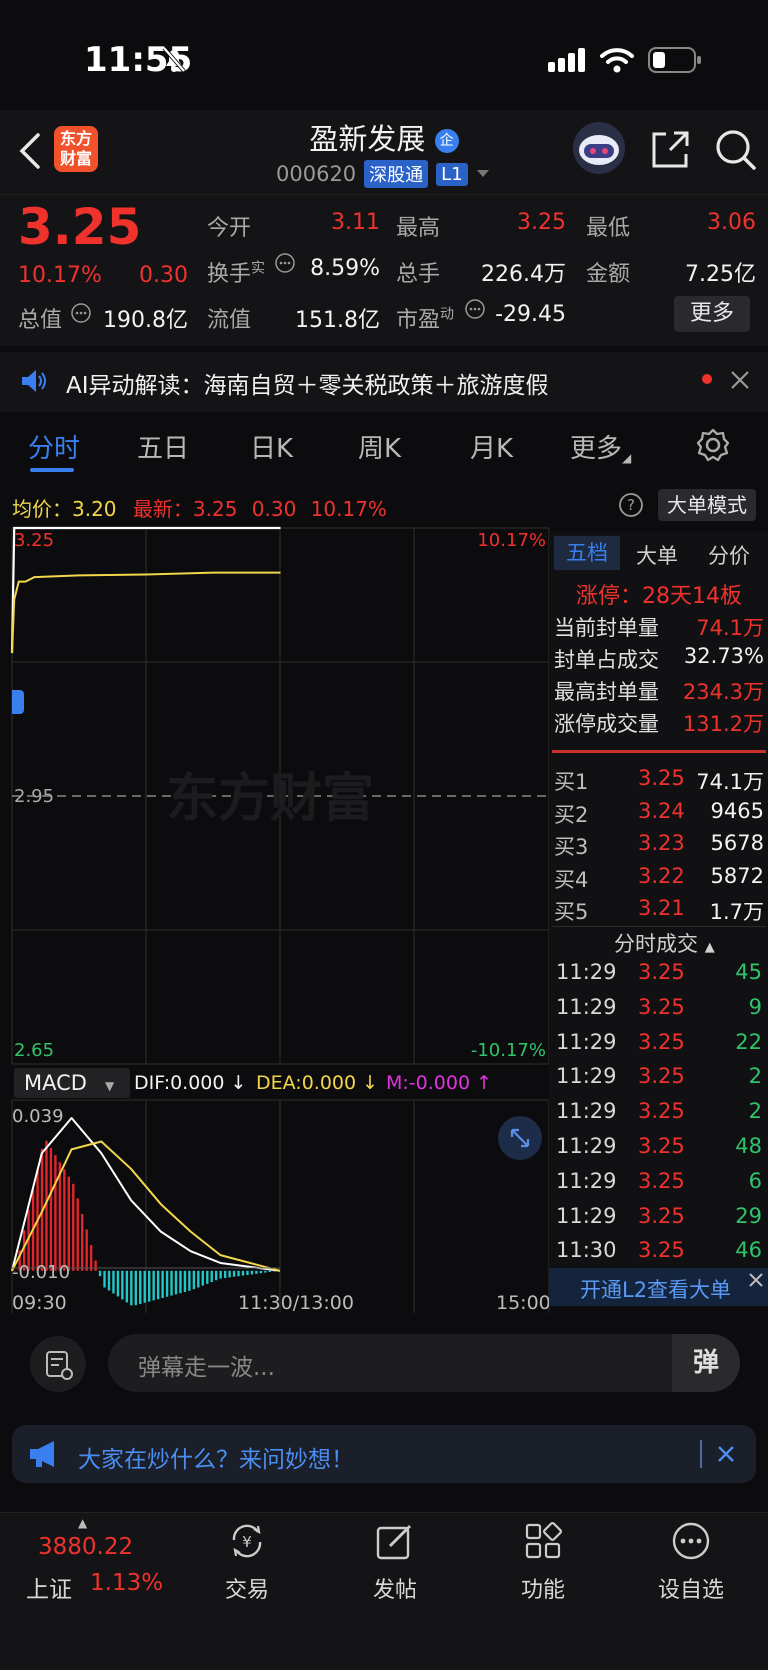 This screenshot has width=768, height=1670. I want to click on trade-row: 11:29 3.25 45, so click(659, 975).